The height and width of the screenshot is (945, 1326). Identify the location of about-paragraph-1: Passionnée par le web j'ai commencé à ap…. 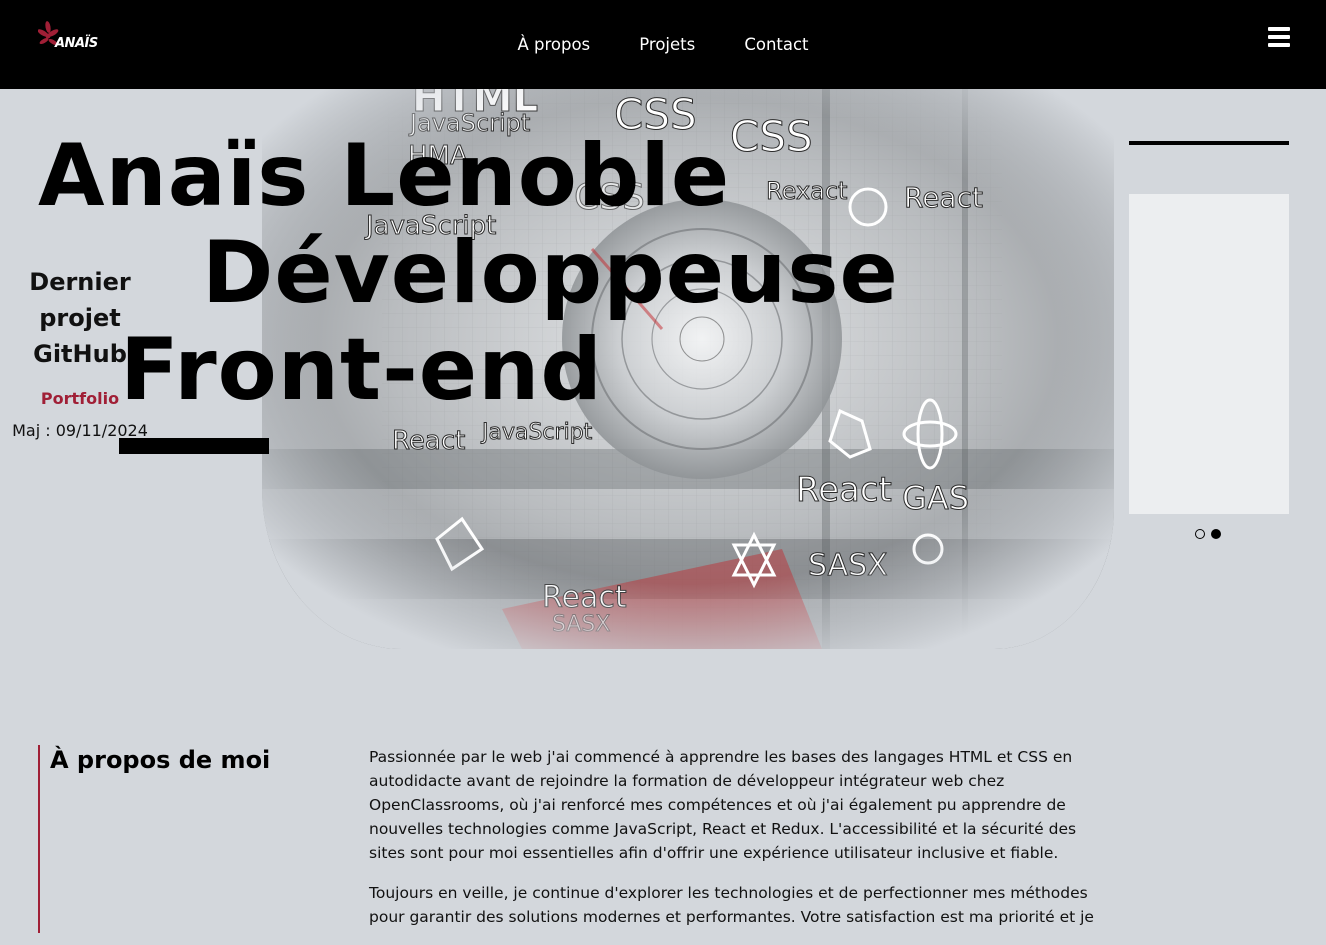
(723, 805).